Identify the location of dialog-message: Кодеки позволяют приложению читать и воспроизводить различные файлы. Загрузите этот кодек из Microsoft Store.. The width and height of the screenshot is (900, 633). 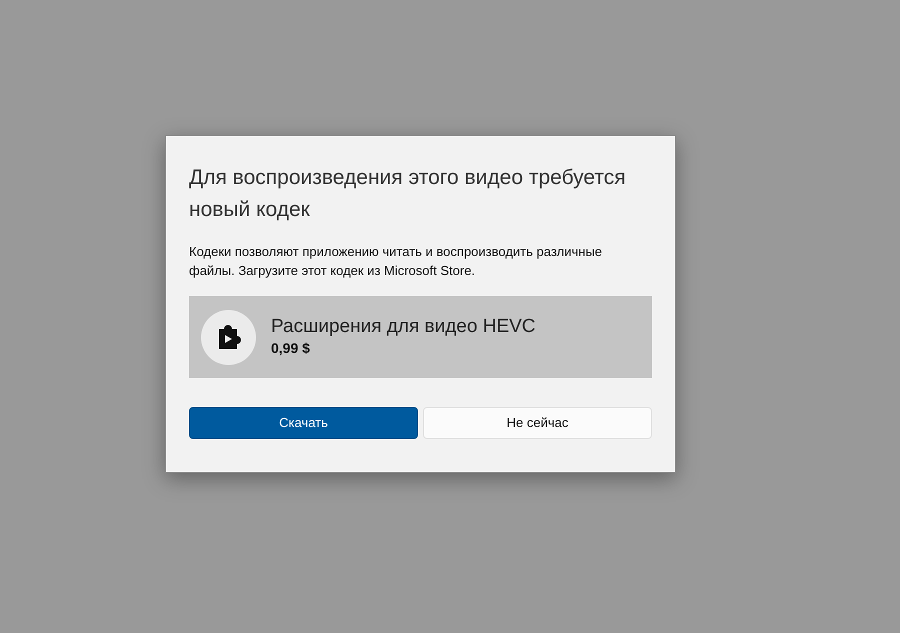
(396, 261).